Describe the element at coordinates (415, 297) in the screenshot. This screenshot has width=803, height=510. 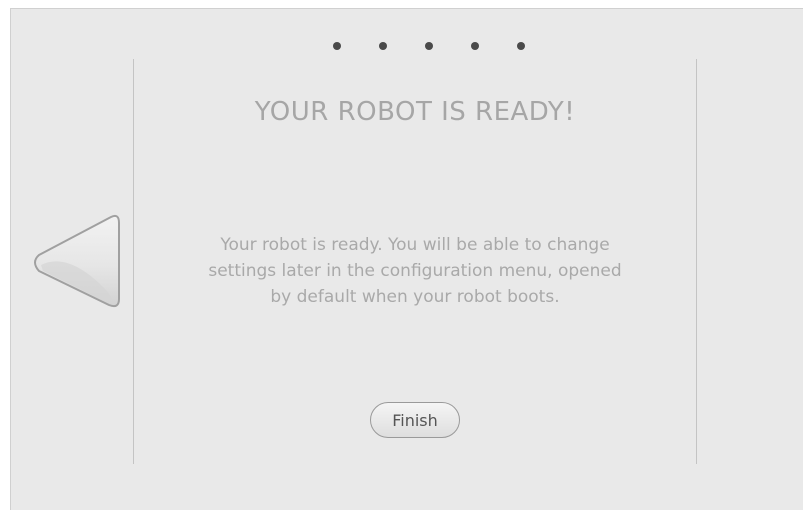
I see `message-line: by default when your robot boots.` at that location.